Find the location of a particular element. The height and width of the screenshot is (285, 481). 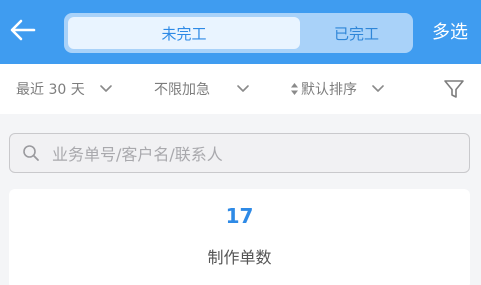

tab-finished: 已完工 is located at coordinates (356, 33).